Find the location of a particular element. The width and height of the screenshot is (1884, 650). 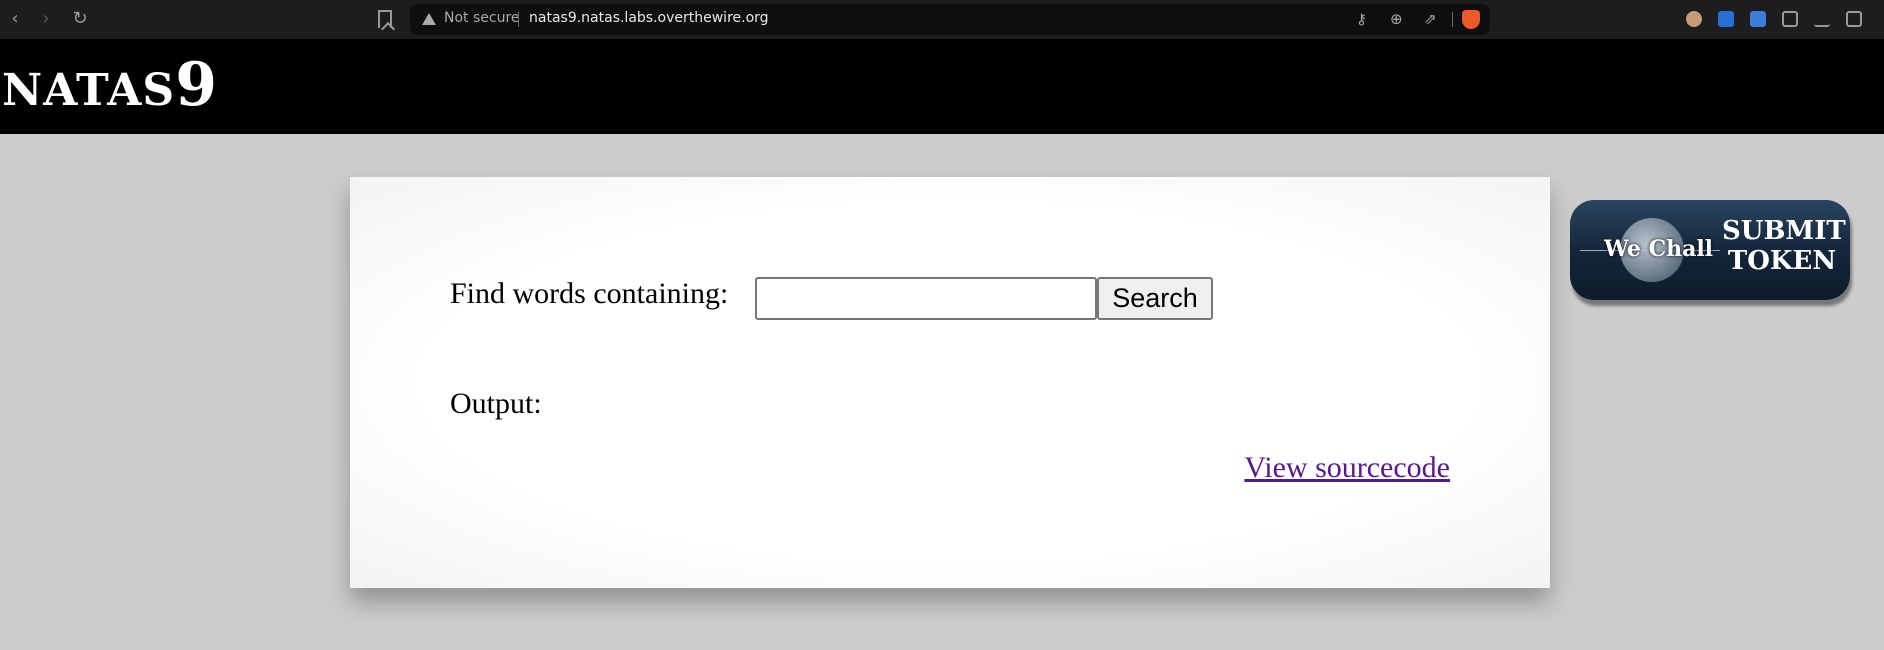

not-secure-label: Not secure is located at coordinates (482, 18).